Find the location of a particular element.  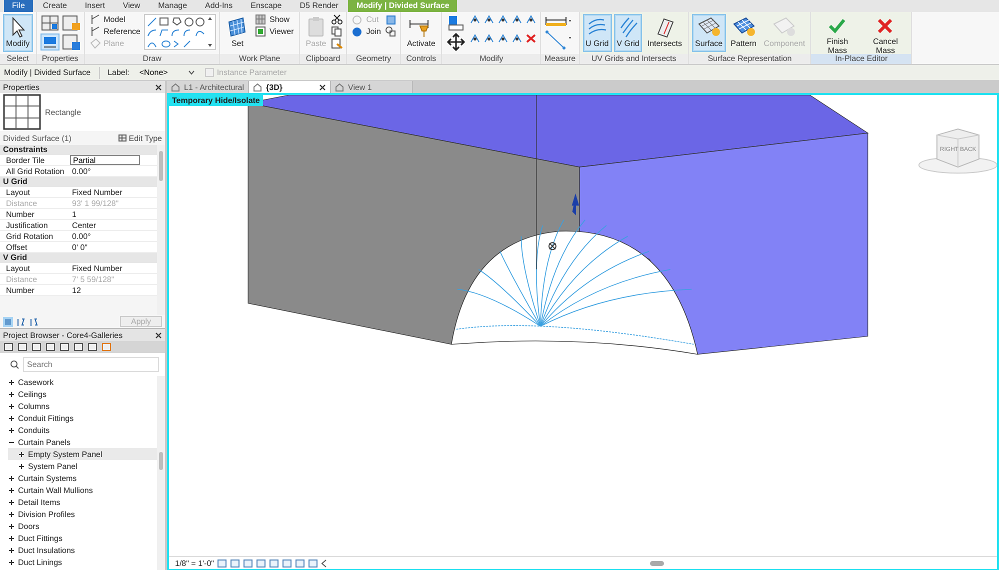

type-selector: Rectangle is located at coordinates (82, 112).